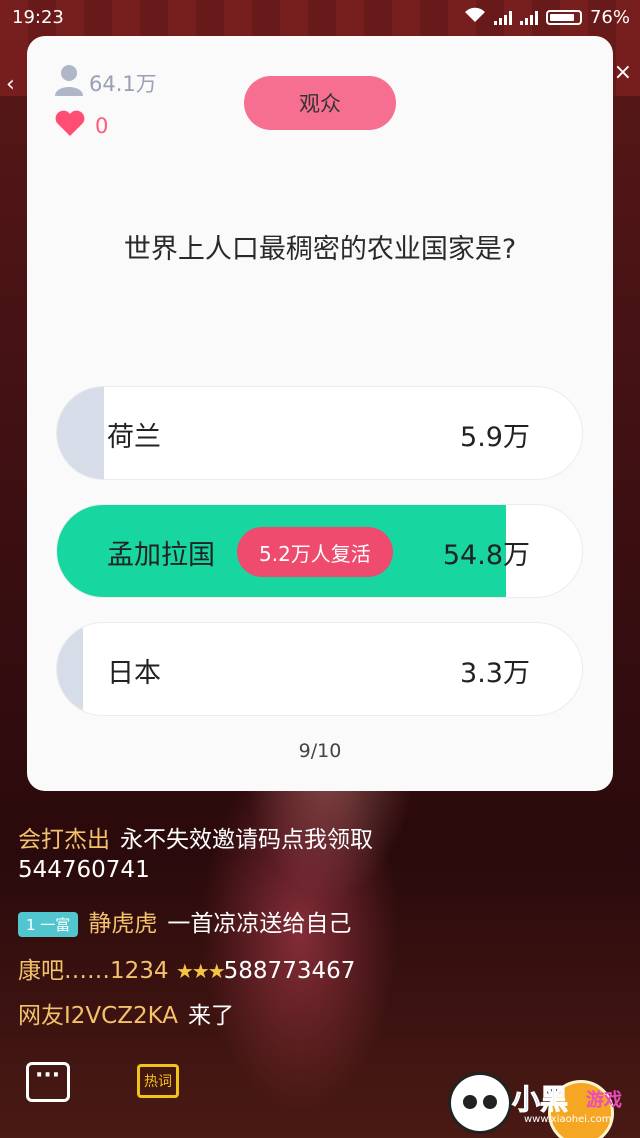 The height and width of the screenshot is (1138, 640). Describe the element at coordinates (161, 555) in the screenshot. I see `answer-label: 孟加拉国` at that location.